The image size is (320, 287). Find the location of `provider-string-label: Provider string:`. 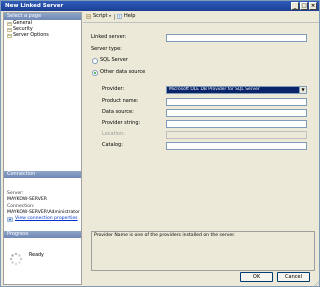

provider-string-label: Provider string: is located at coordinates (121, 123).